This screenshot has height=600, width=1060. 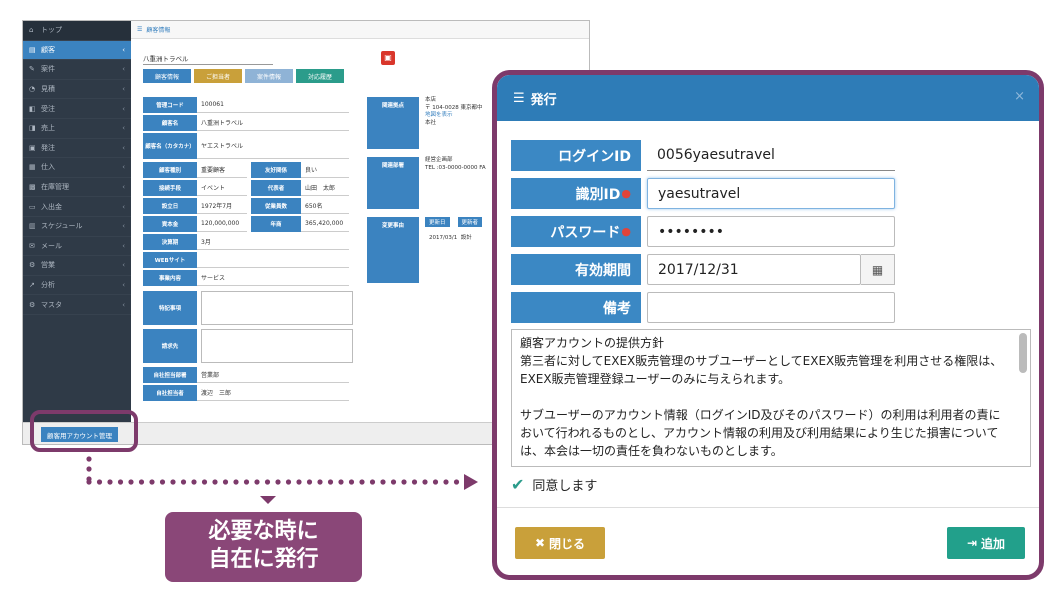 I want to click on field-label: 代表者, so click(x=276, y=188).